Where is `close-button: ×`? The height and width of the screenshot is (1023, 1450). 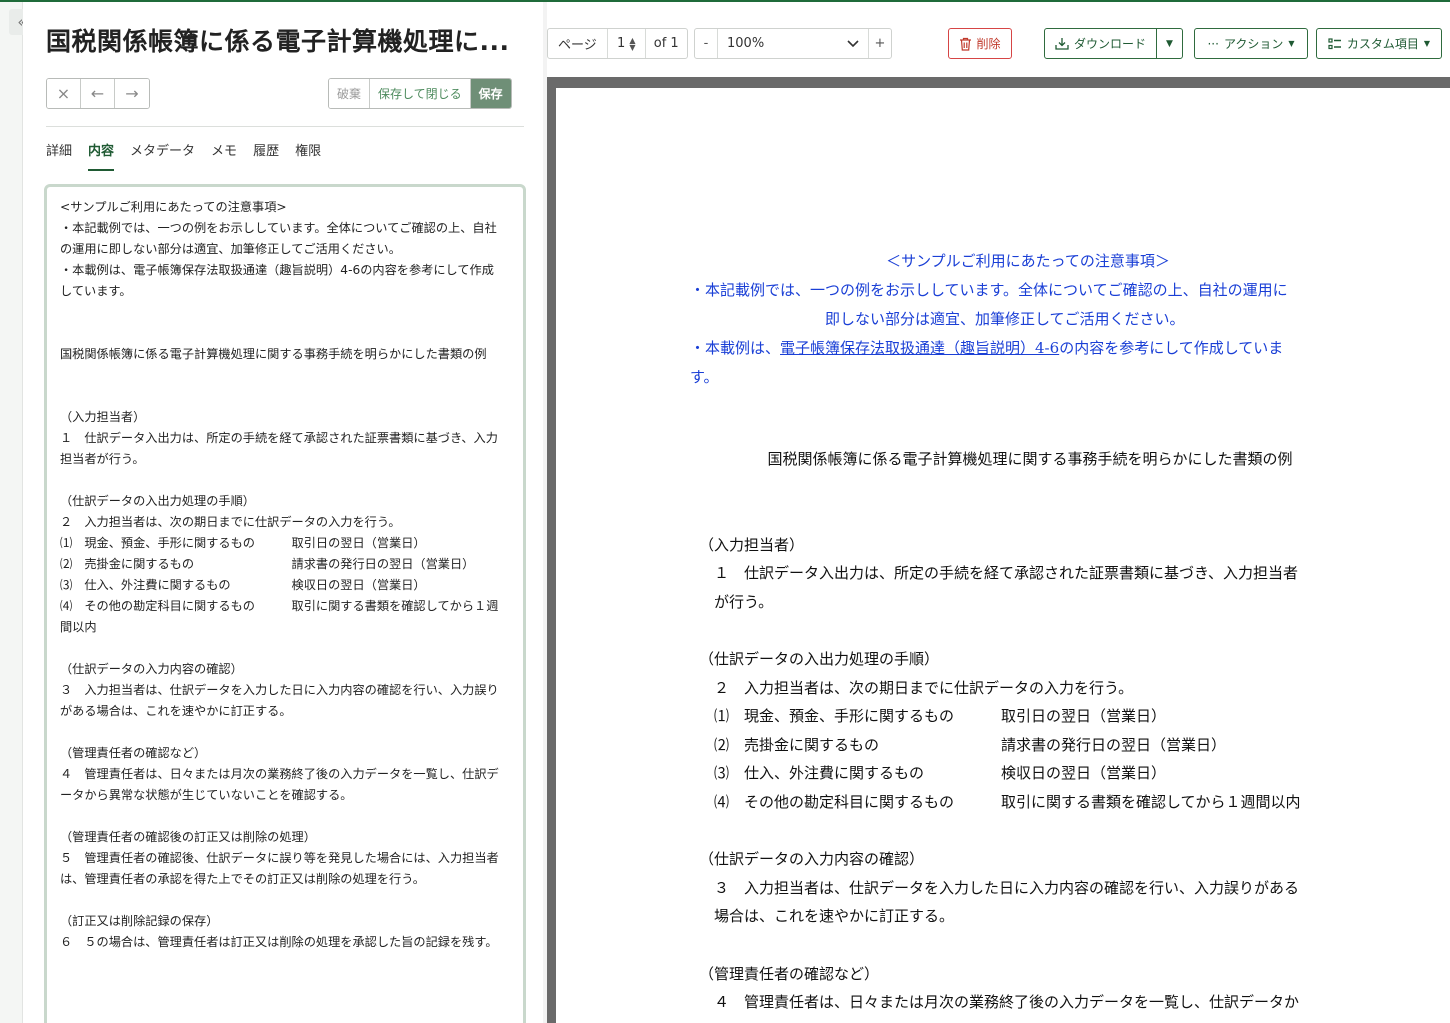
close-button: × is located at coordinates (64, 93).